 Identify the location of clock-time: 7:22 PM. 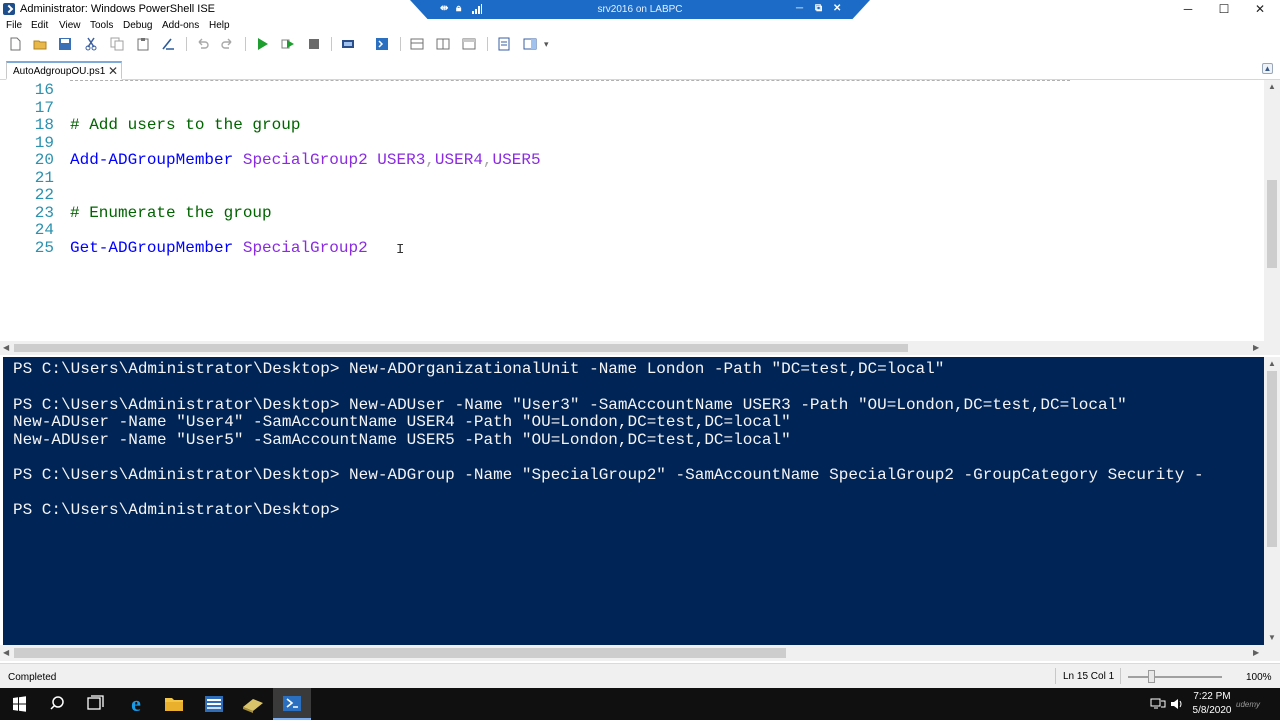
(1212, 696).